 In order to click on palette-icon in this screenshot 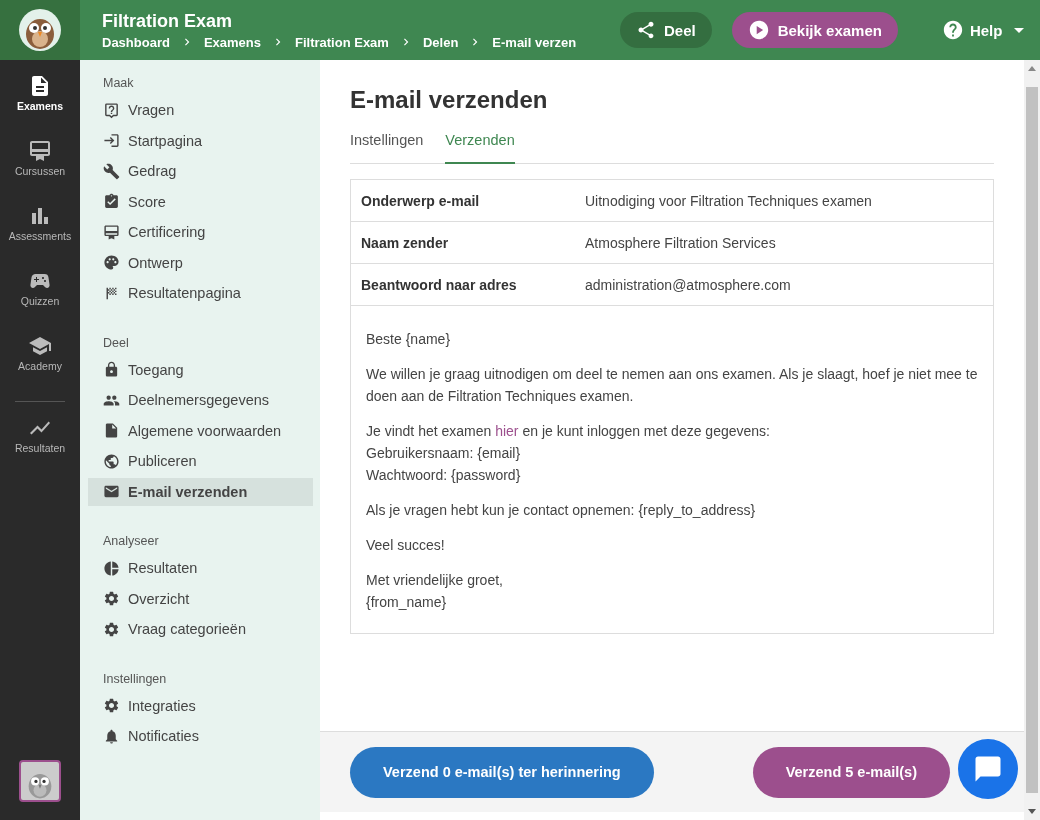, I will do `click(111, 262)`.